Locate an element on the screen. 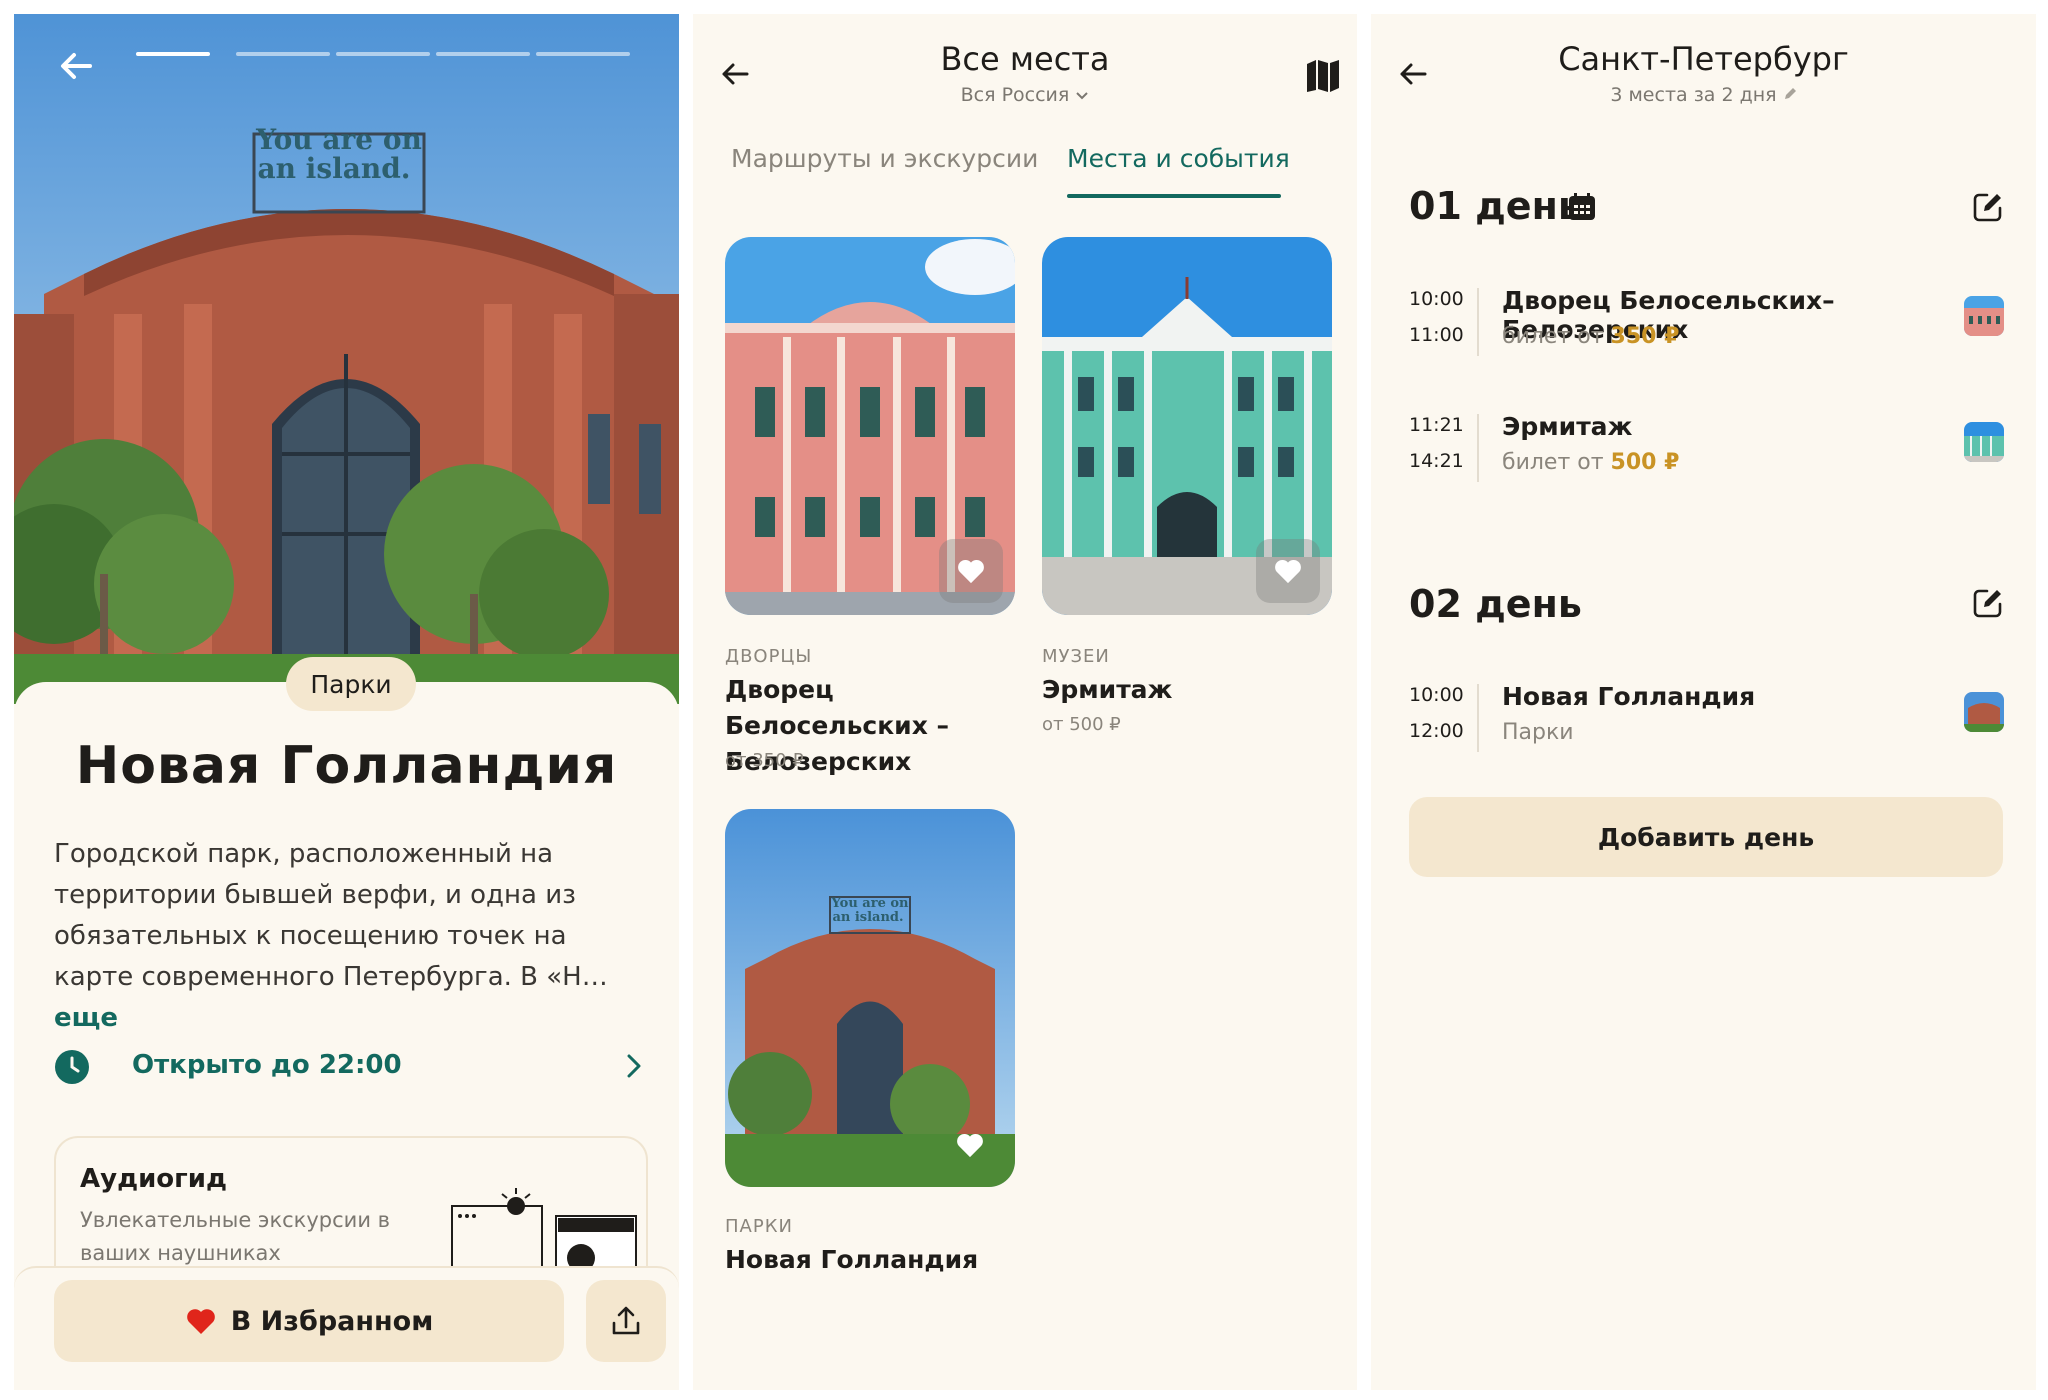 Image resolution: width=2048 pixels, height=1400 pixels. day-title: 01 день is located at coordinates (1495, 206).